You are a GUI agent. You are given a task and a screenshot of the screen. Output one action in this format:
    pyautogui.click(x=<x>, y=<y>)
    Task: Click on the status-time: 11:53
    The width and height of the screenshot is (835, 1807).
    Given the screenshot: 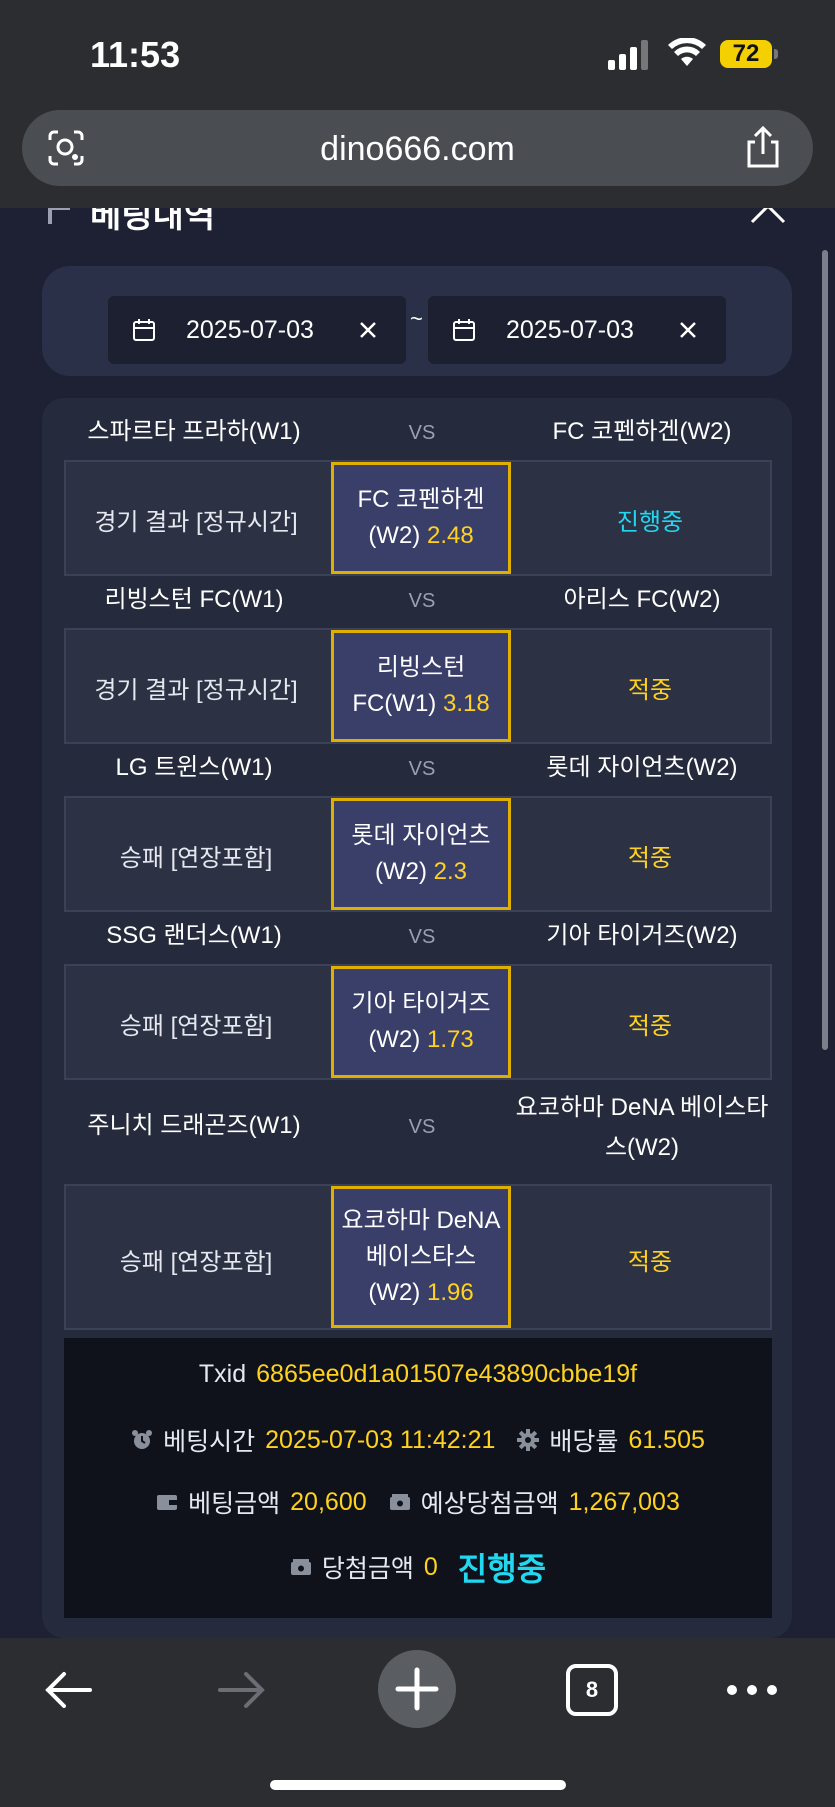 What is the action you would take?
    pyautogui.click(x=135, y=54)
    